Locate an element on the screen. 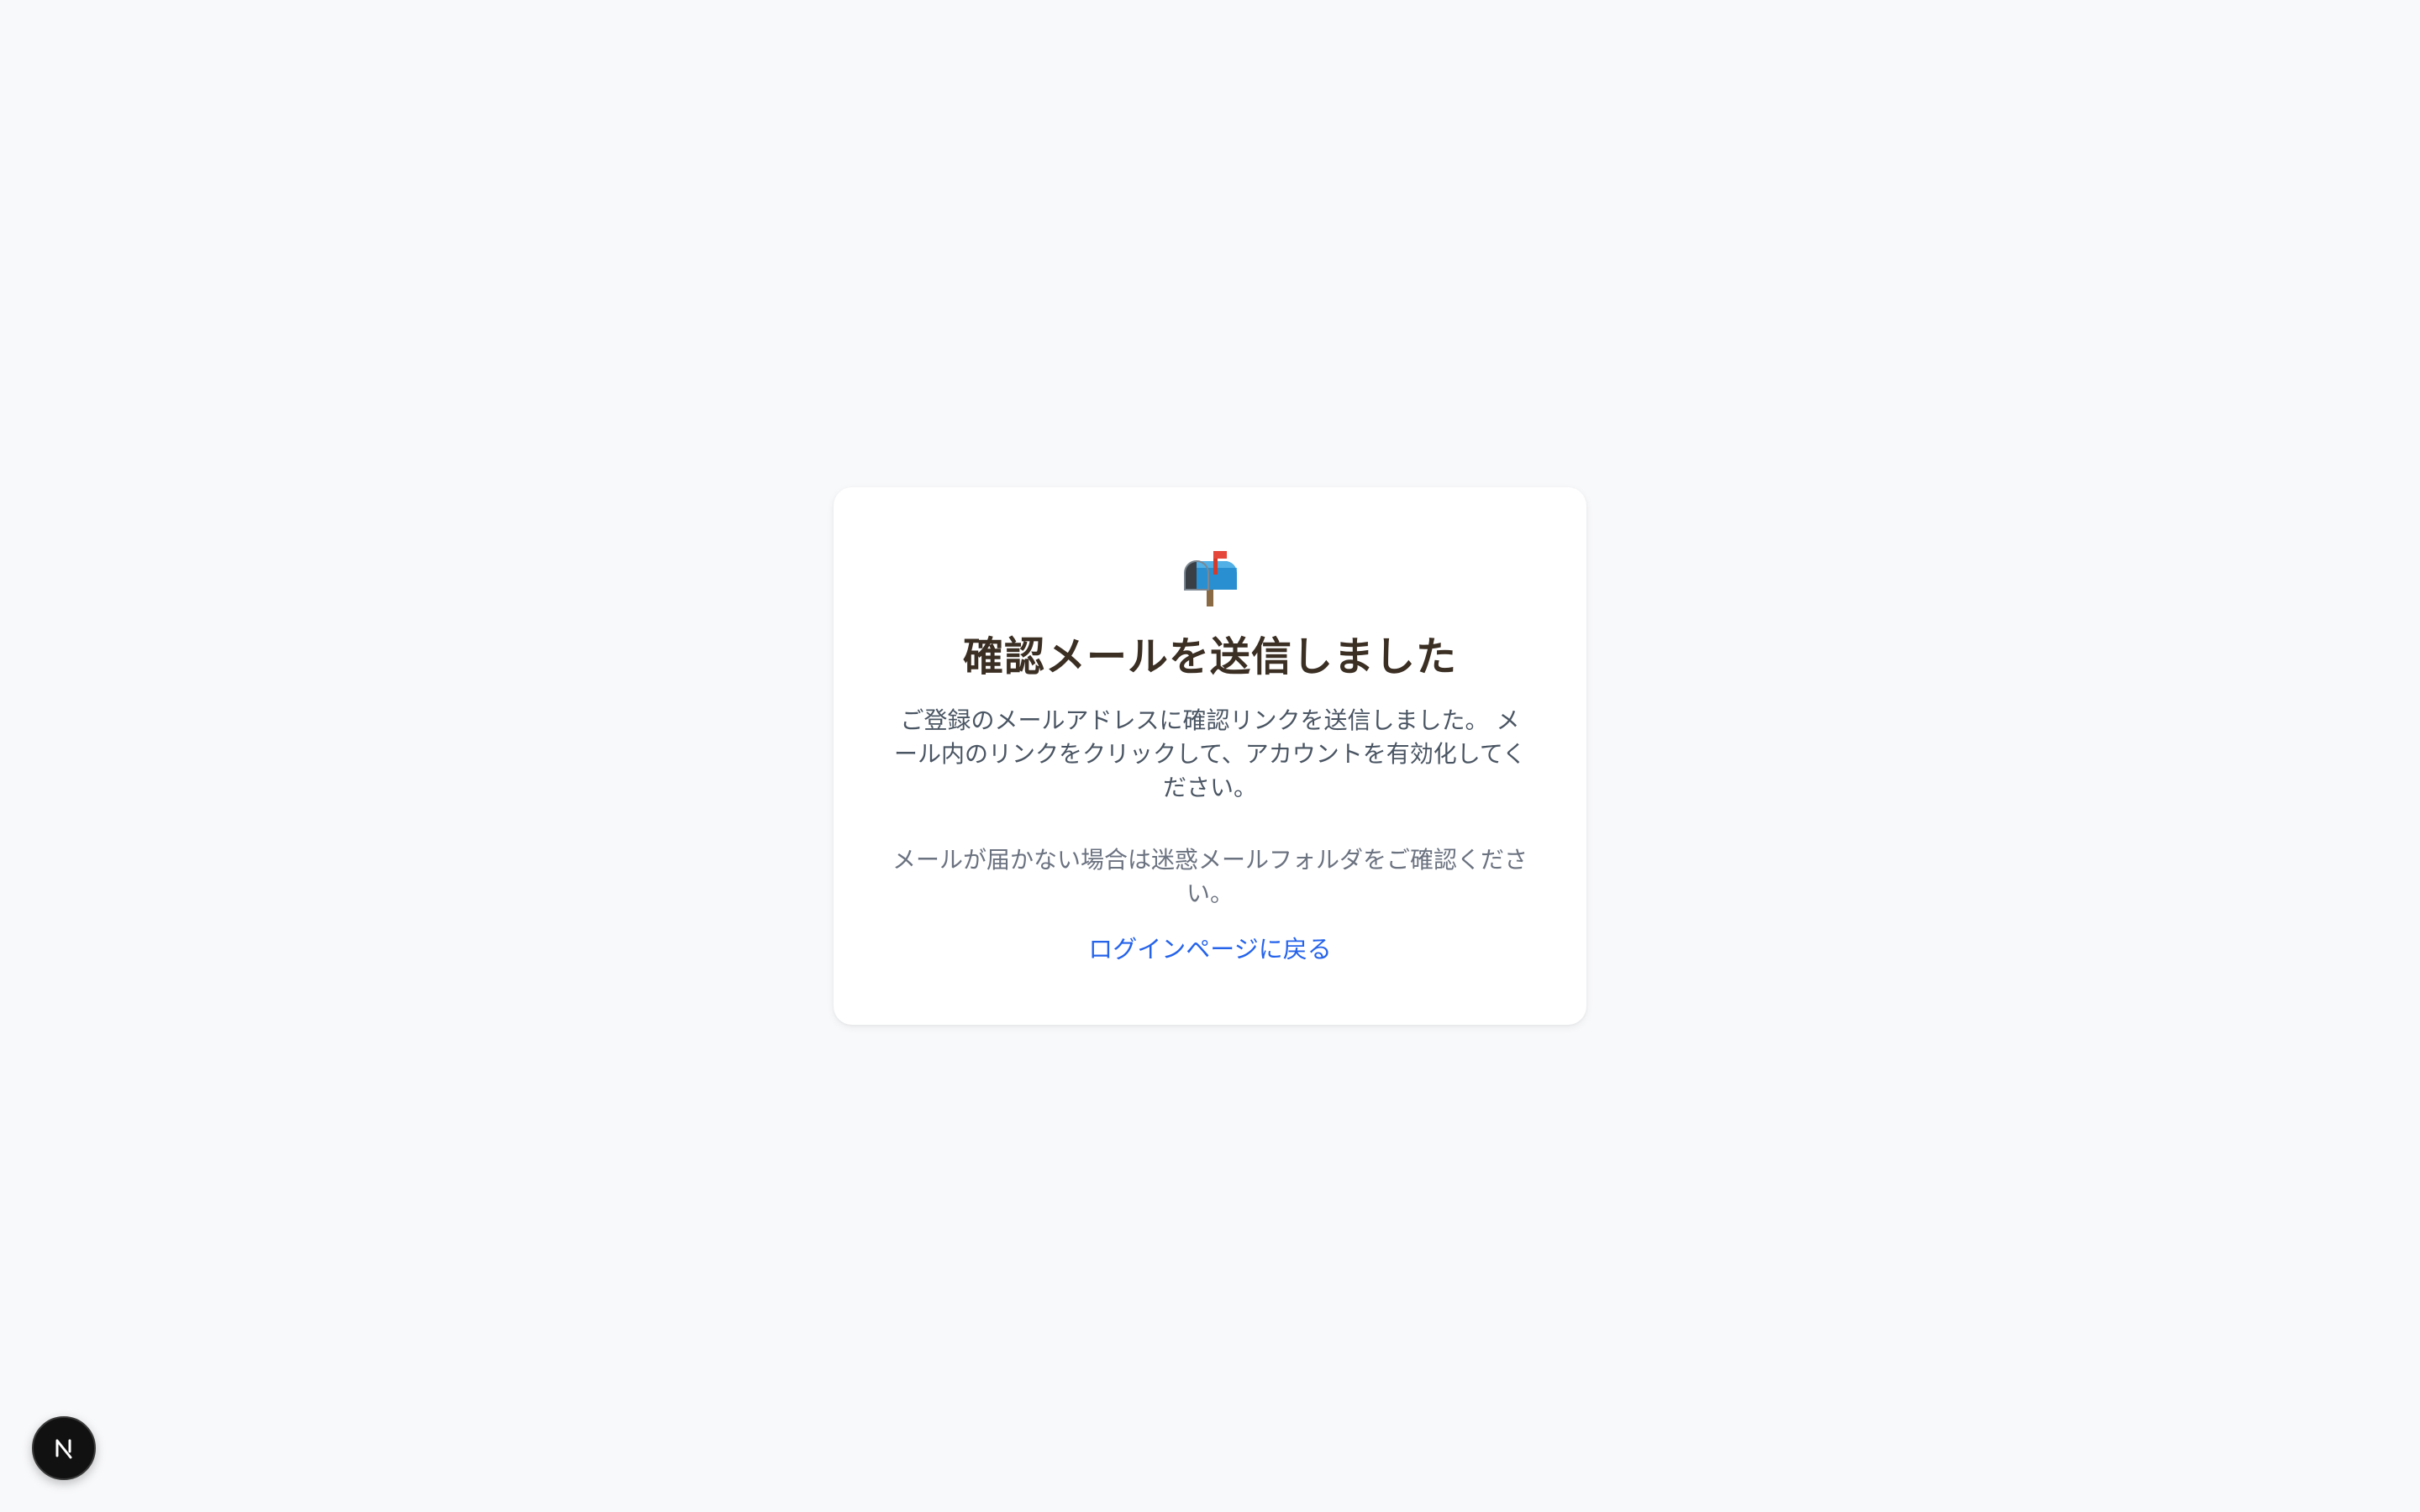  spam-folder-note: メールが届かない場合は迷惑メールフォルダをご確認ください。 is located at coordinates (1210, 876).